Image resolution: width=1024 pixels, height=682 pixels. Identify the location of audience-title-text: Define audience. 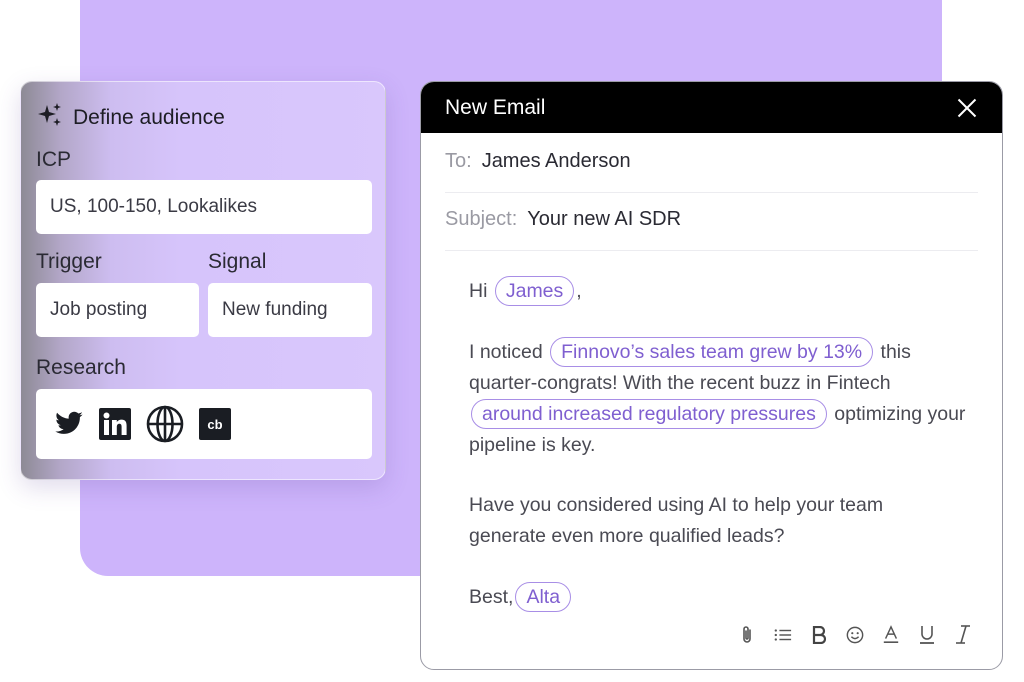
(149, 117).